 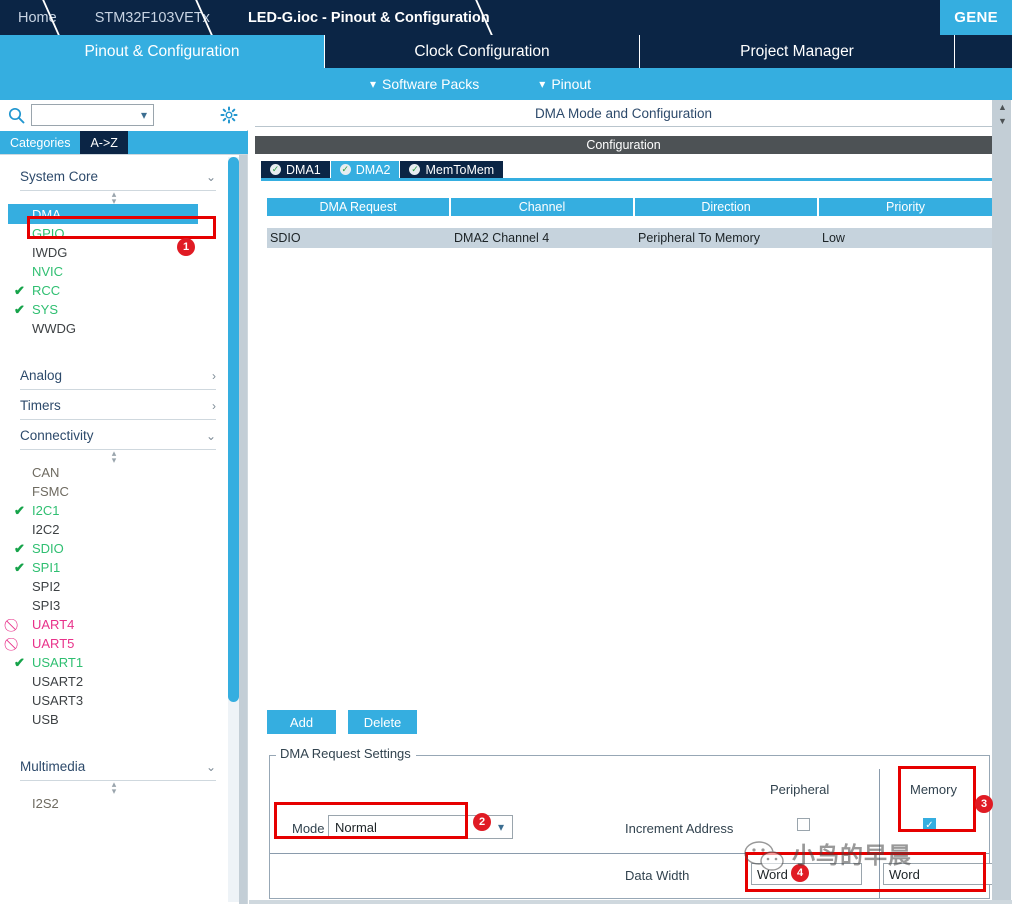 I want to click on sidebar-scrollbar, so click(x=233, y=529).